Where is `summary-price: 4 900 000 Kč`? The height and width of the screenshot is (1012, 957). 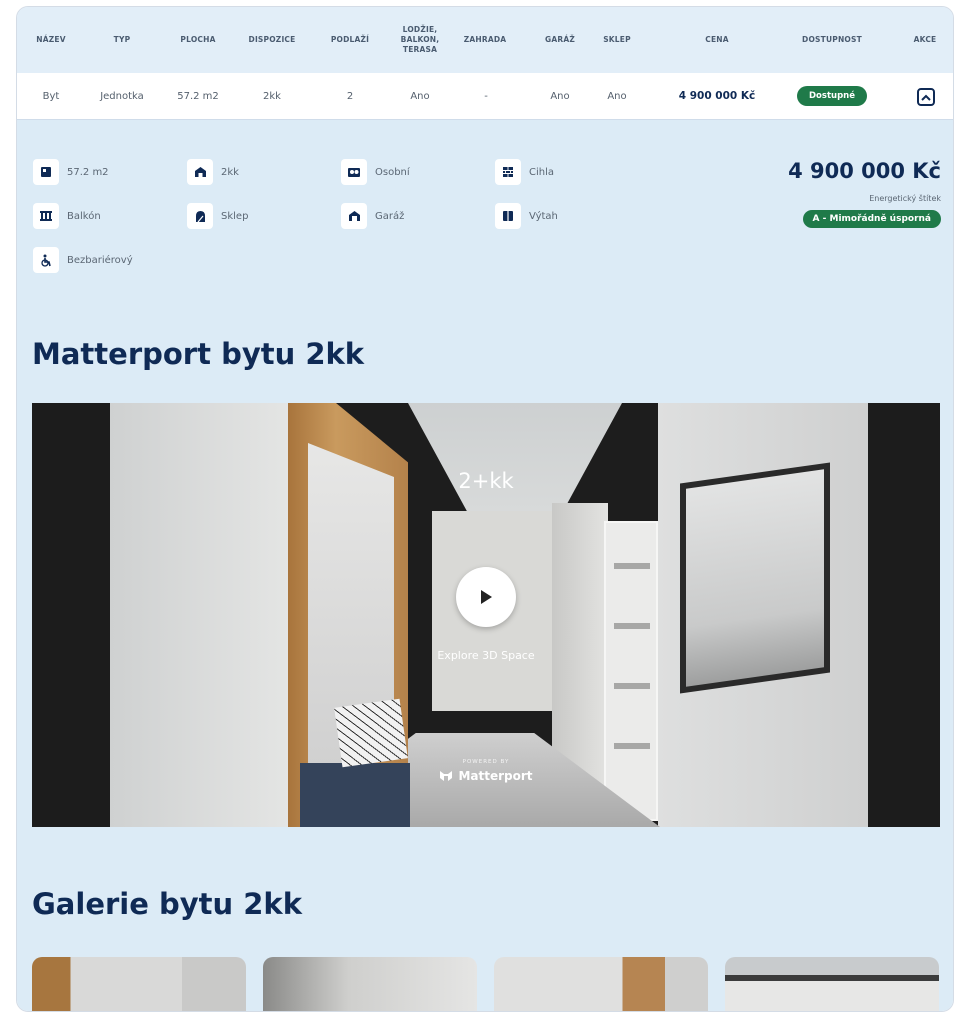
summary-price: 4 900 000 Kč is located at coordinates (864, 171).